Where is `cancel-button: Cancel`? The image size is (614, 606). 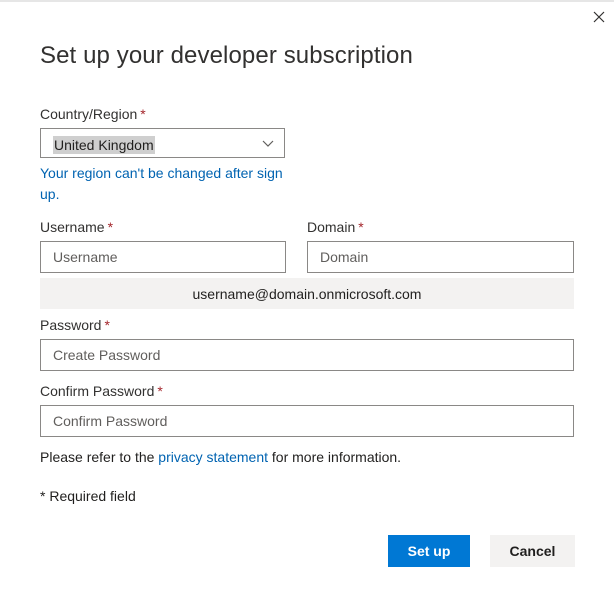 cancel-button: Cancel is located at coordinates (532, 551).